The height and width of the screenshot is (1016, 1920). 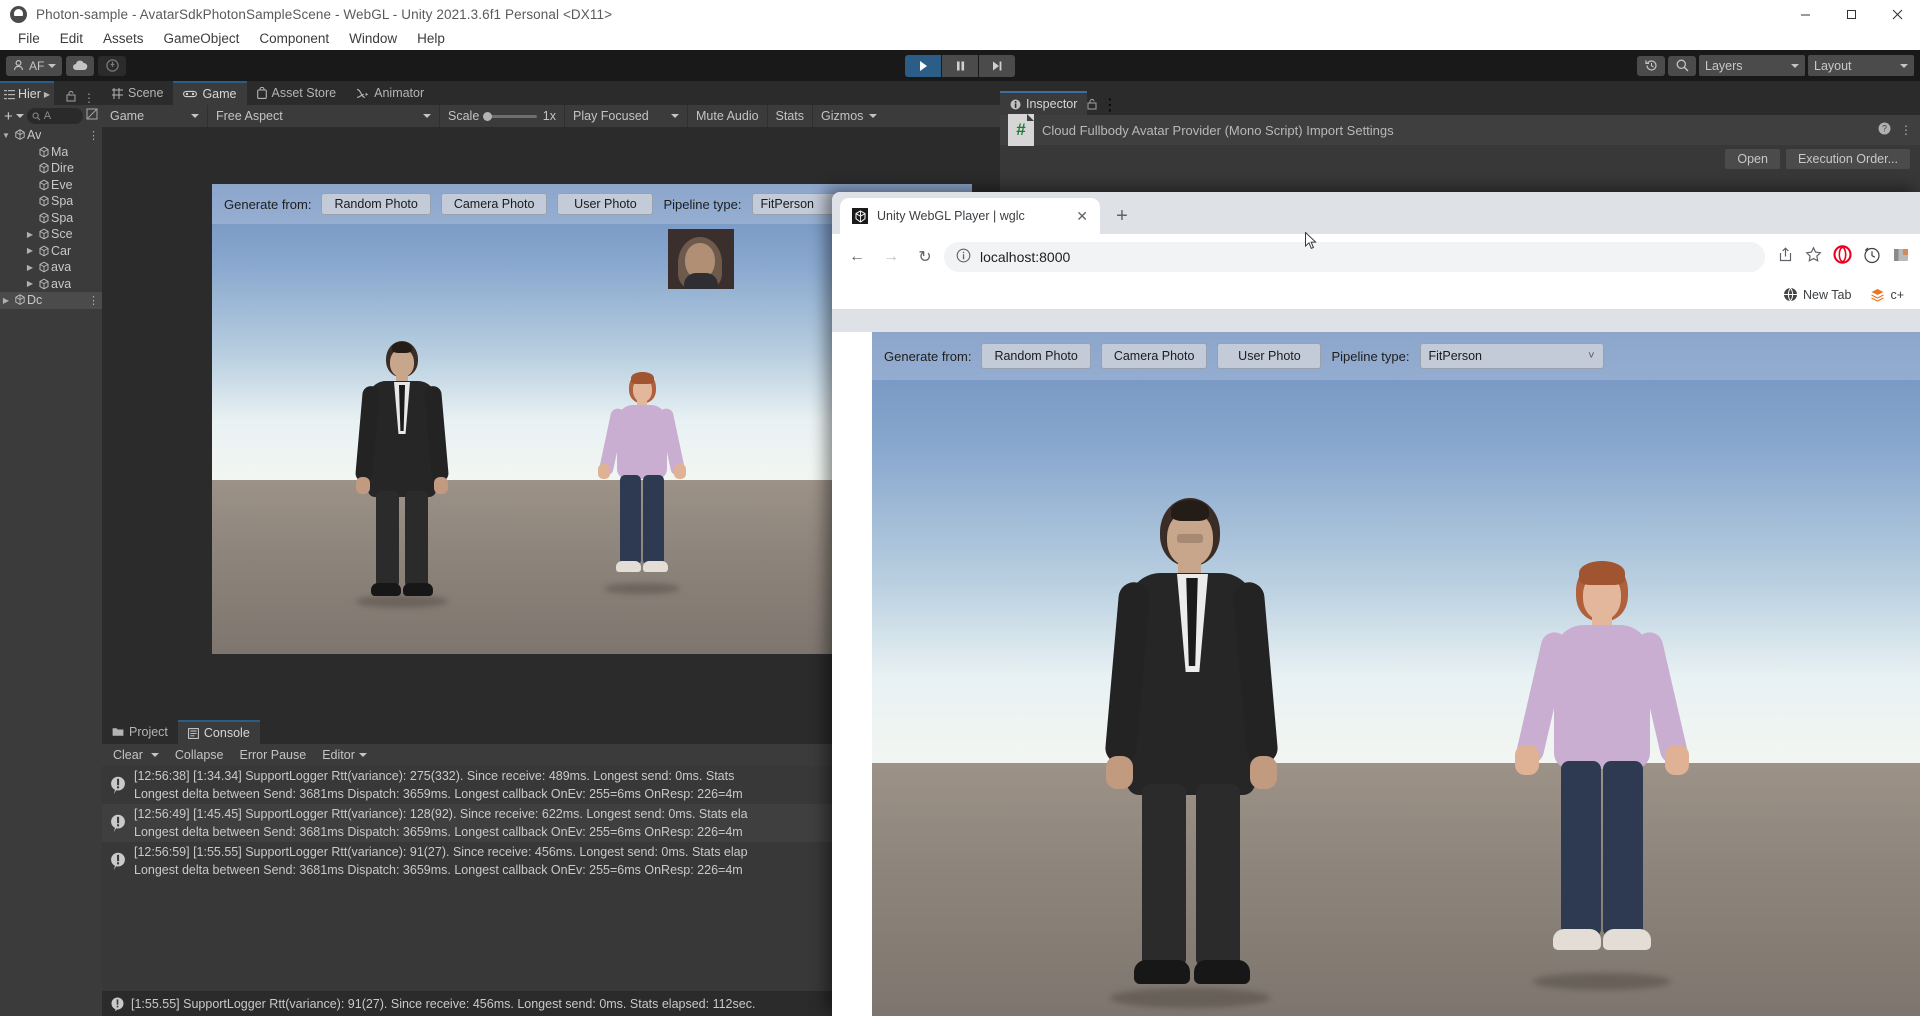 What do you see at coordinates (605, 204) in the screenshot?
I see `user-photo-button: User Photo` at bounding box center [605, 204].